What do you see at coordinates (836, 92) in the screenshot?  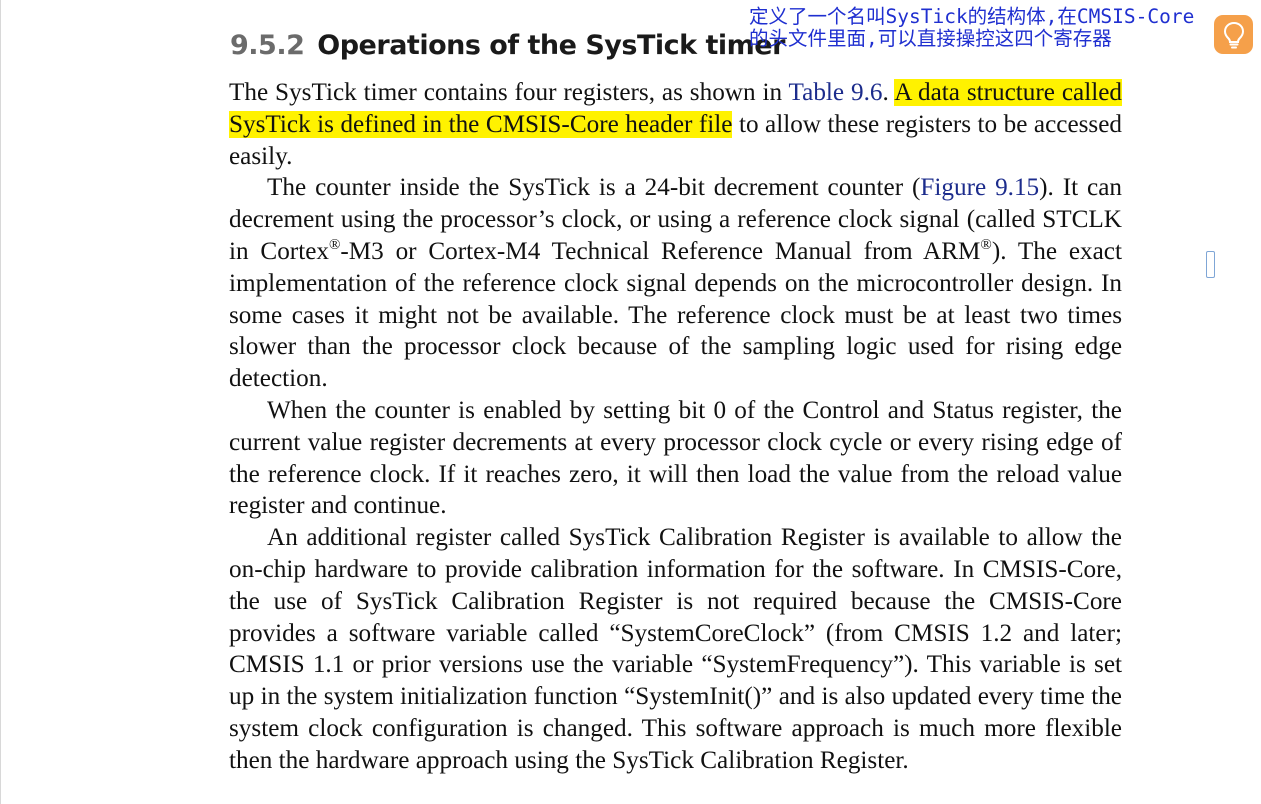 I see `table-reference-link: Table 9.6` at bounding box center [836, 92].